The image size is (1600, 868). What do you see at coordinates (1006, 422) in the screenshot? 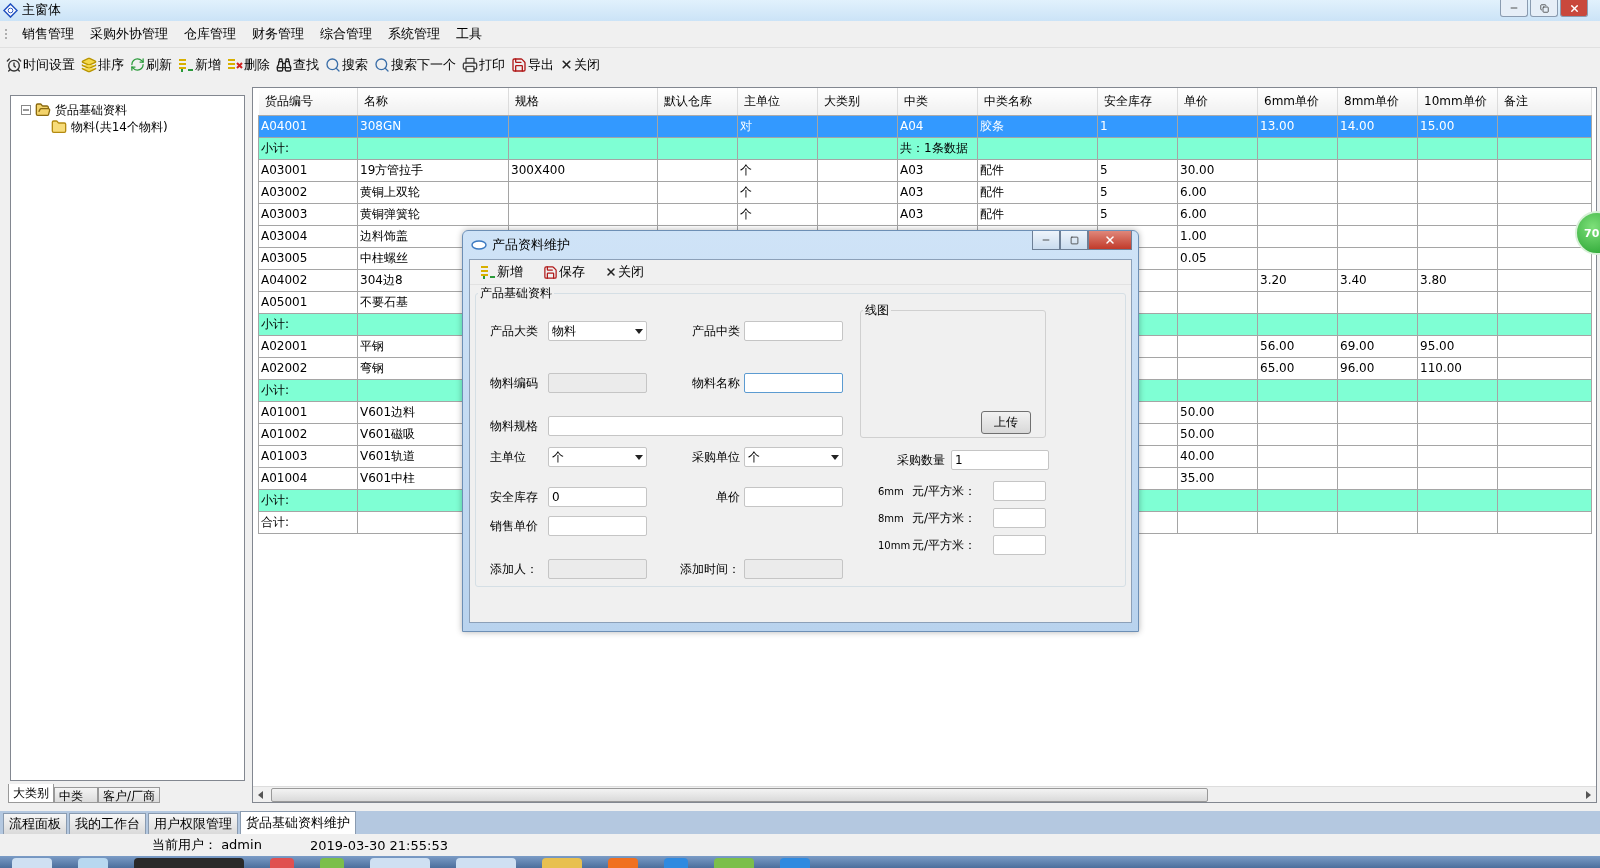
I see `upload-button: 上传` at bounding box center [1006, 422].